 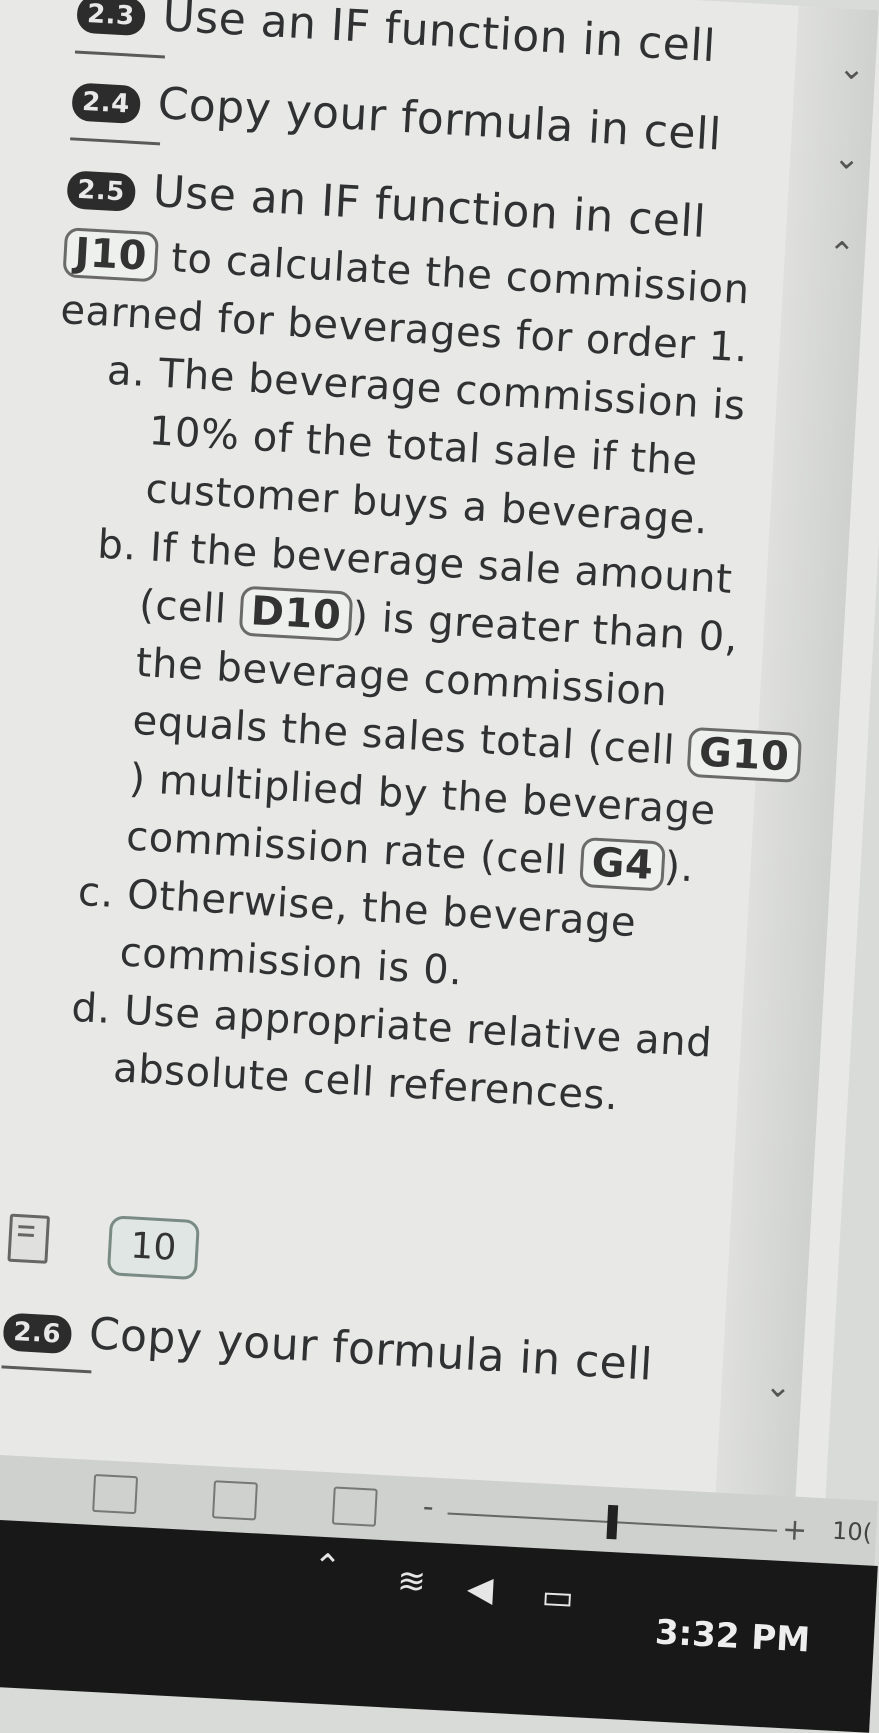 What do you see at coordinates (153, 1248) in the screenshot?
I see `answer-value-box: 10` at bounding box center [153, 1248].